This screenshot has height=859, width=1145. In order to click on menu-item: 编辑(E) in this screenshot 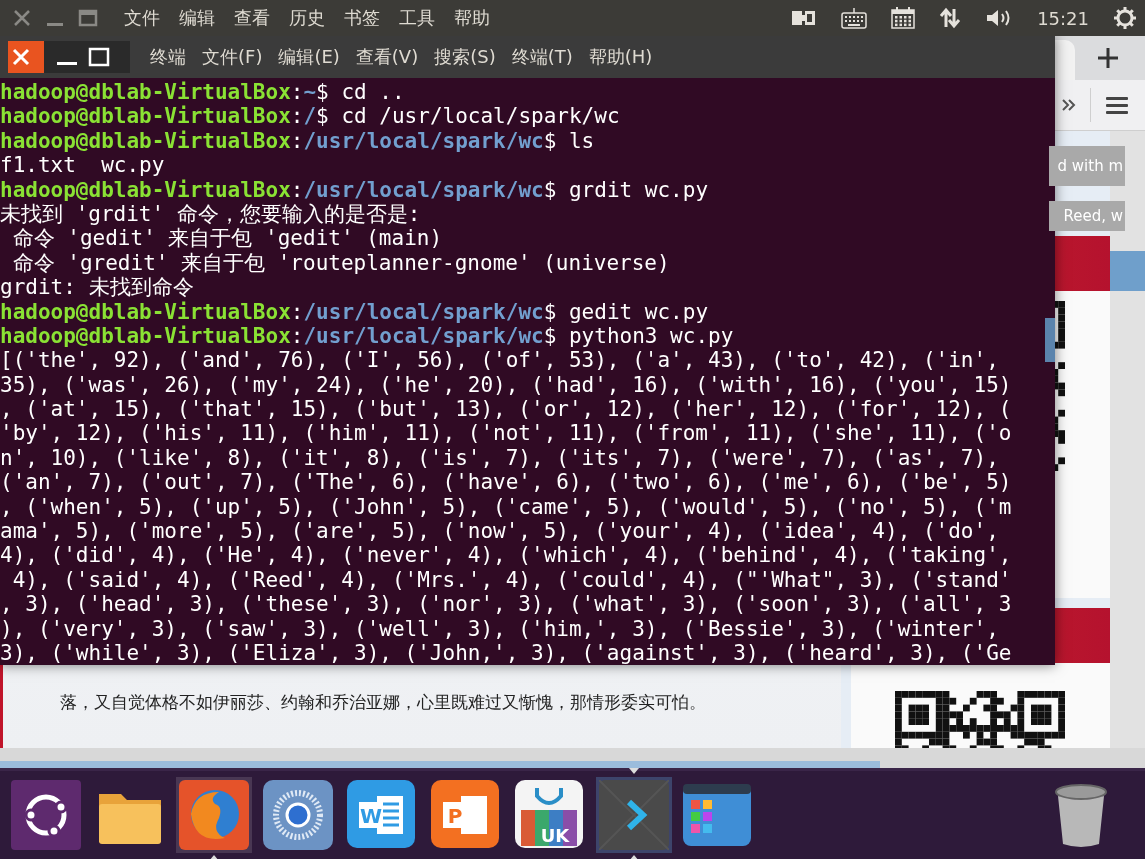, I will do `click(309, 57)`.